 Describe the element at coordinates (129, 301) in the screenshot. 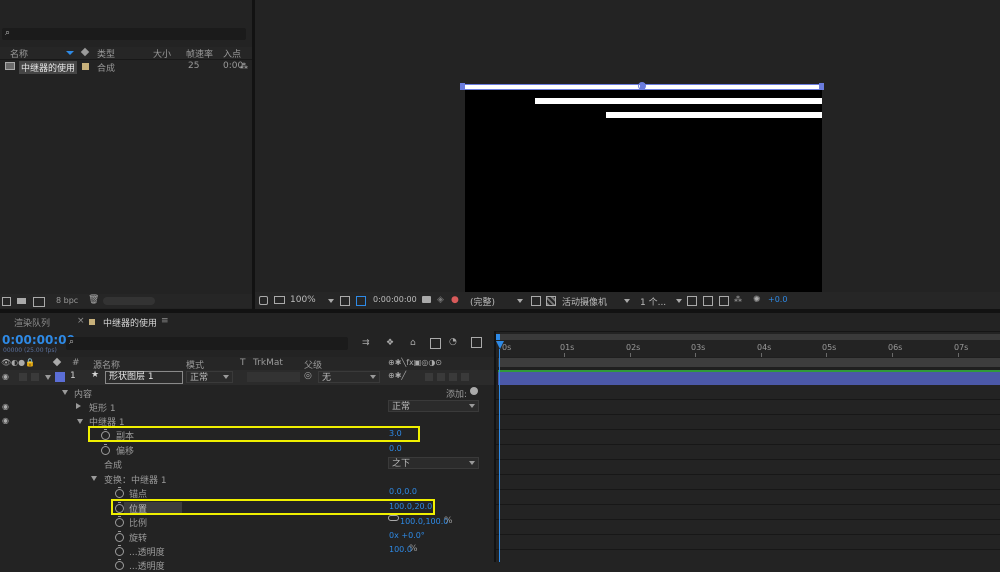

I see `project-scrollbar` at that location.